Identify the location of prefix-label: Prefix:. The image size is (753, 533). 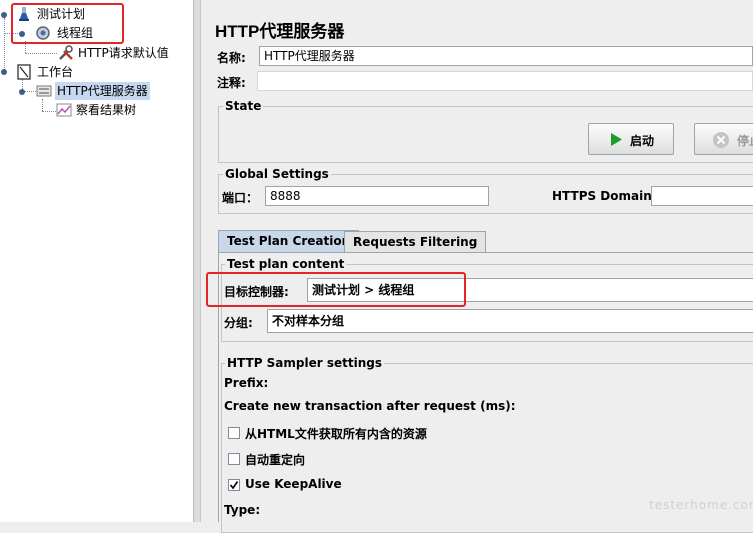
(246, 383).